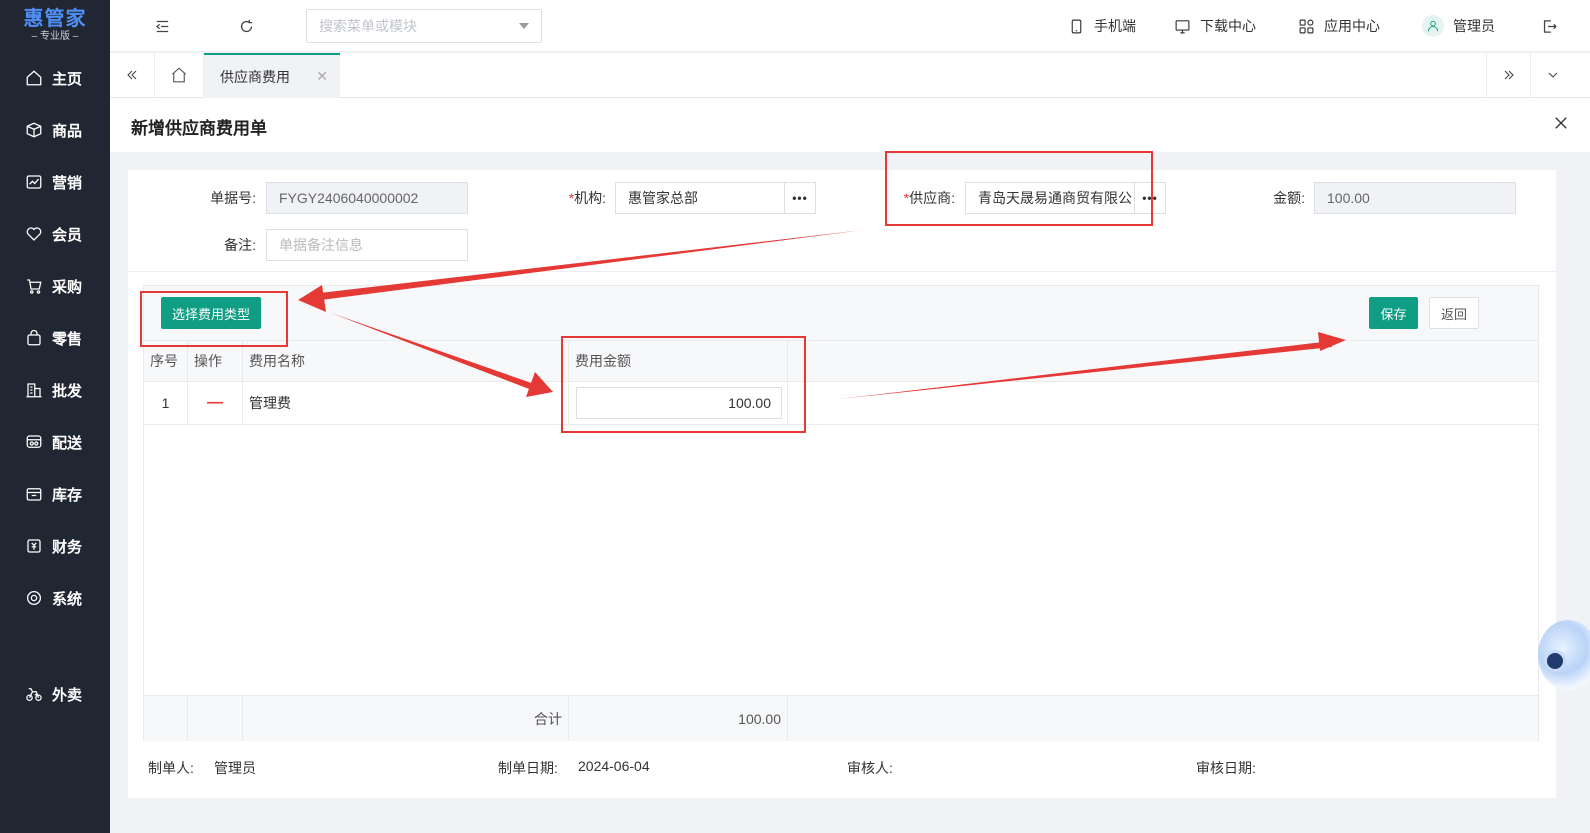 This screenshot has height=833, width=1590. Describe the element at coordinates (166, 361) in the screenshot. I see `col-seq: 序号` at that location.